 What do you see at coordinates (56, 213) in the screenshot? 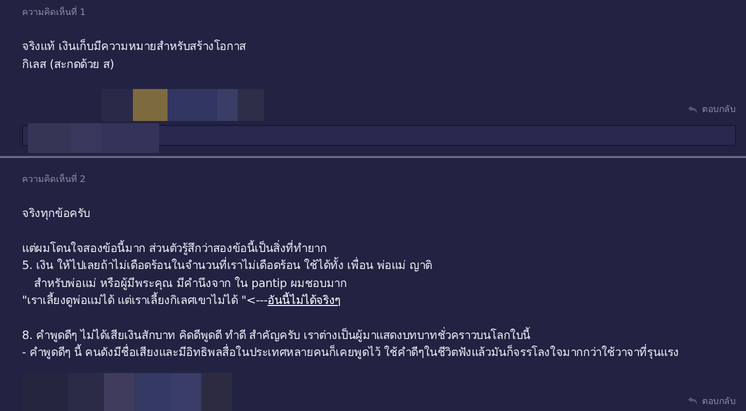
I see `comment-text: จริงทุกข้อครับ` at bounding box center [56, 213].